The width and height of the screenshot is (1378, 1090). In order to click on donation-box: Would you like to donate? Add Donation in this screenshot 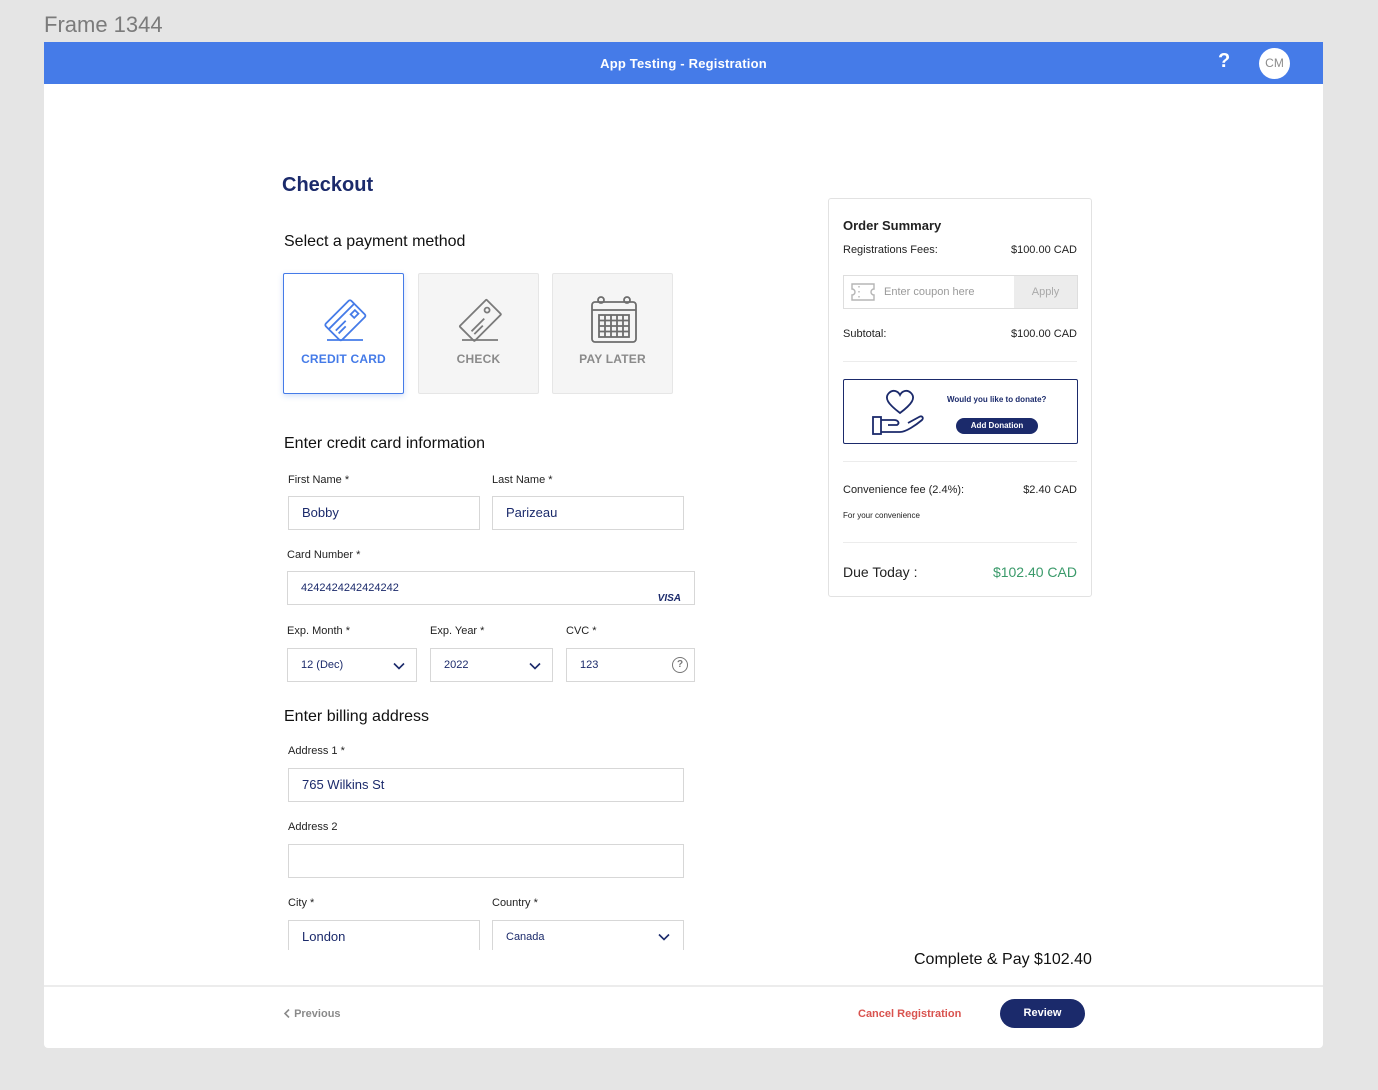, I will do `click(960, 411)`.